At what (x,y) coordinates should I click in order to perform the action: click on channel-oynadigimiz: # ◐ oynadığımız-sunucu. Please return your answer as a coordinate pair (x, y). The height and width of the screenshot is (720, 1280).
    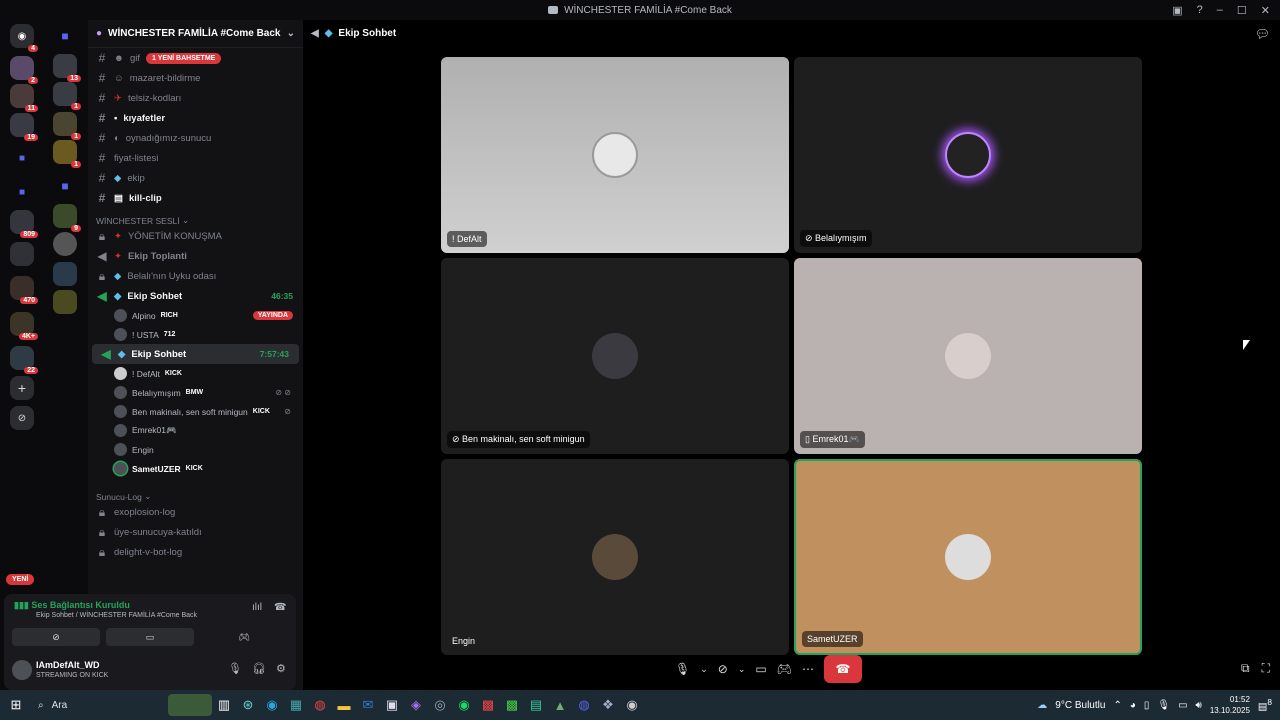
    Looking at the image, I should click on (195, 138).